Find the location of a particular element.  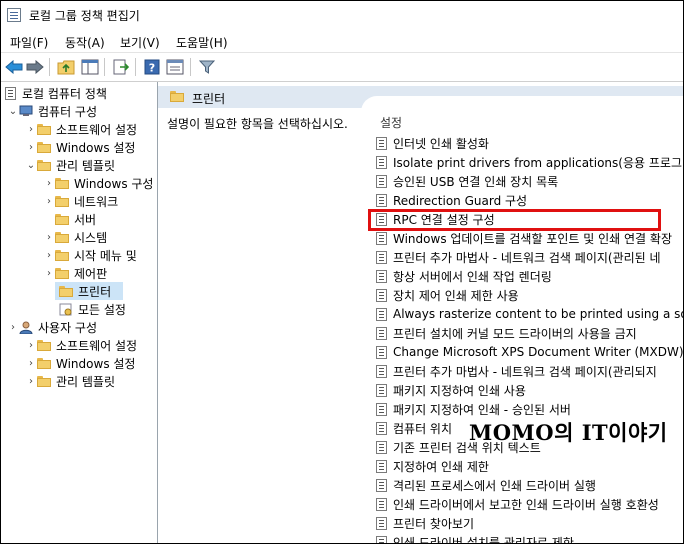

setting-label: 장치 제어 인쇄 제한 사용 is located at coordinates (456, 295).